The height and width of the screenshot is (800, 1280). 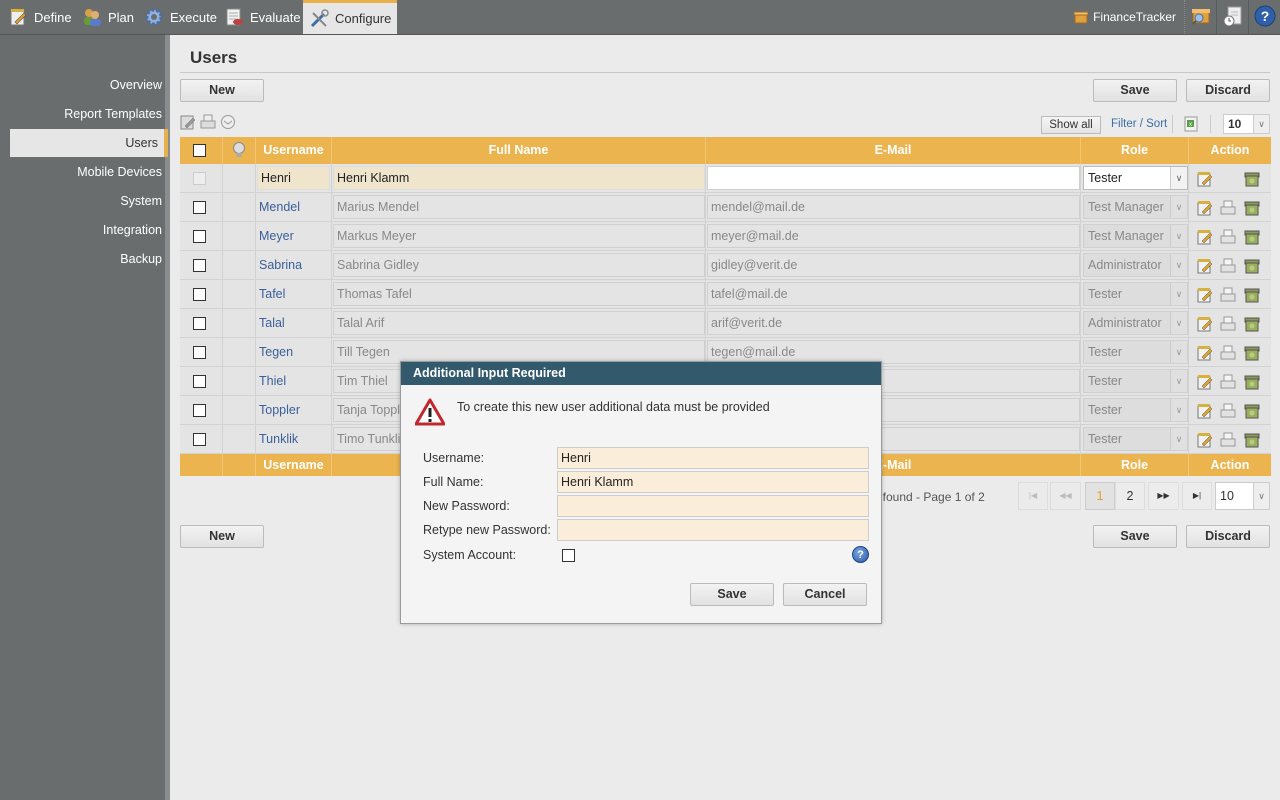 I want to click on username-link: Mendel, so click(x=279, y=207).